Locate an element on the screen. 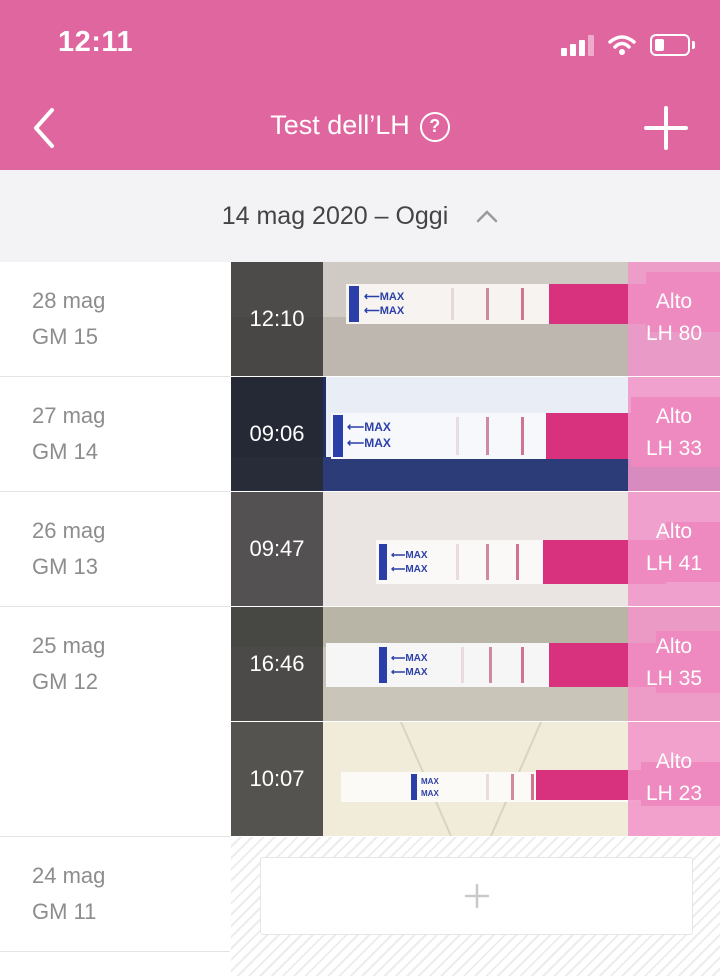  entry-result: Alto LH 23 is located at coordinates (674, 779).